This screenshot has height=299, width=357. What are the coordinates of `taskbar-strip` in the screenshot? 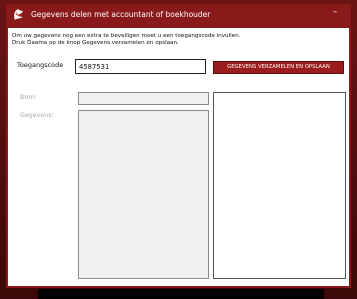 It's located at (181, 294).